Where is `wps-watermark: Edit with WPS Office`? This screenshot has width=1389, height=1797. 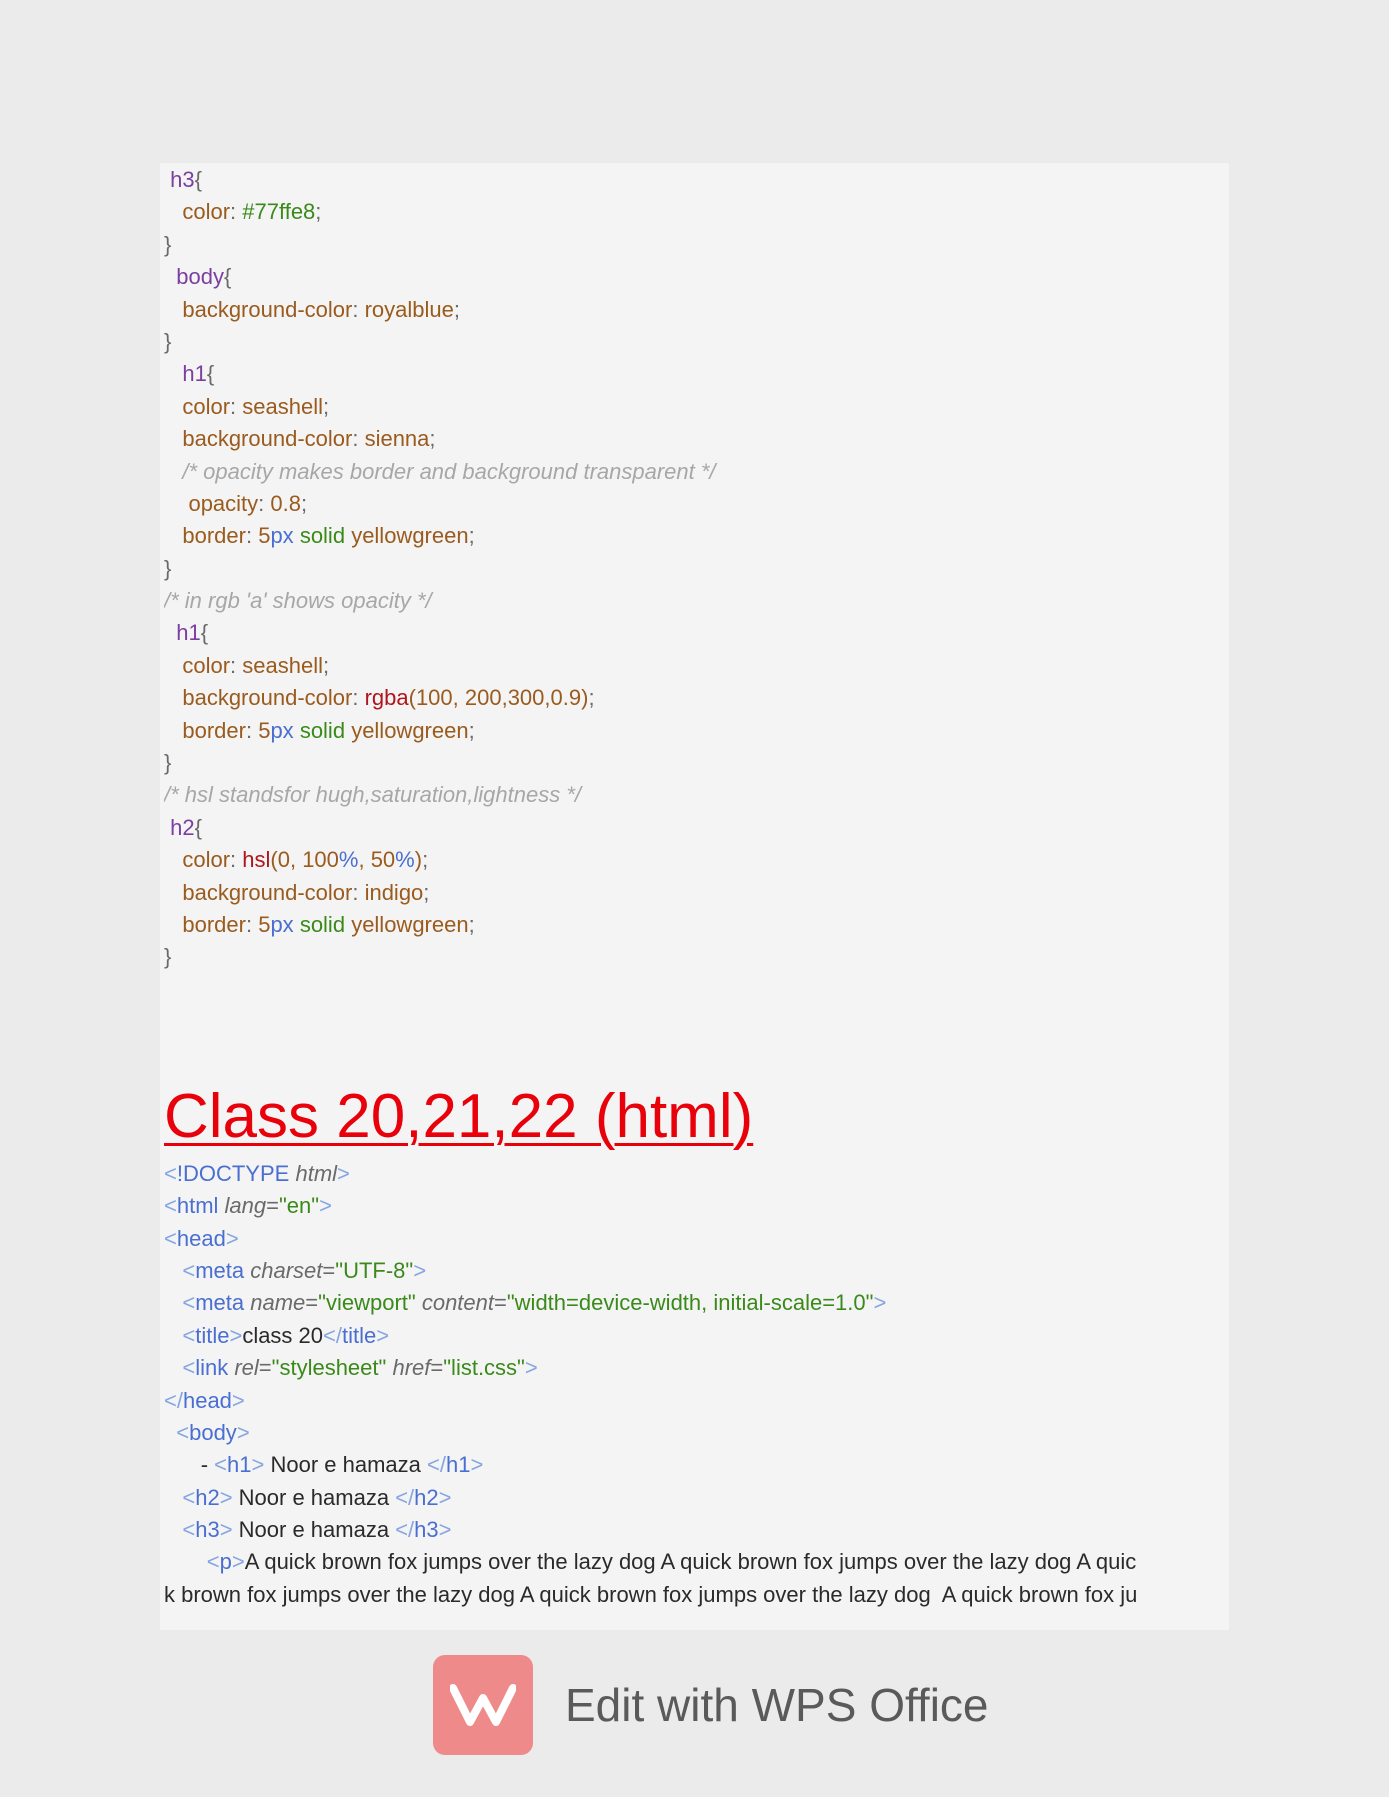
wps-watermark: Edit with WPS Office is located at coordinates (711, 1705).